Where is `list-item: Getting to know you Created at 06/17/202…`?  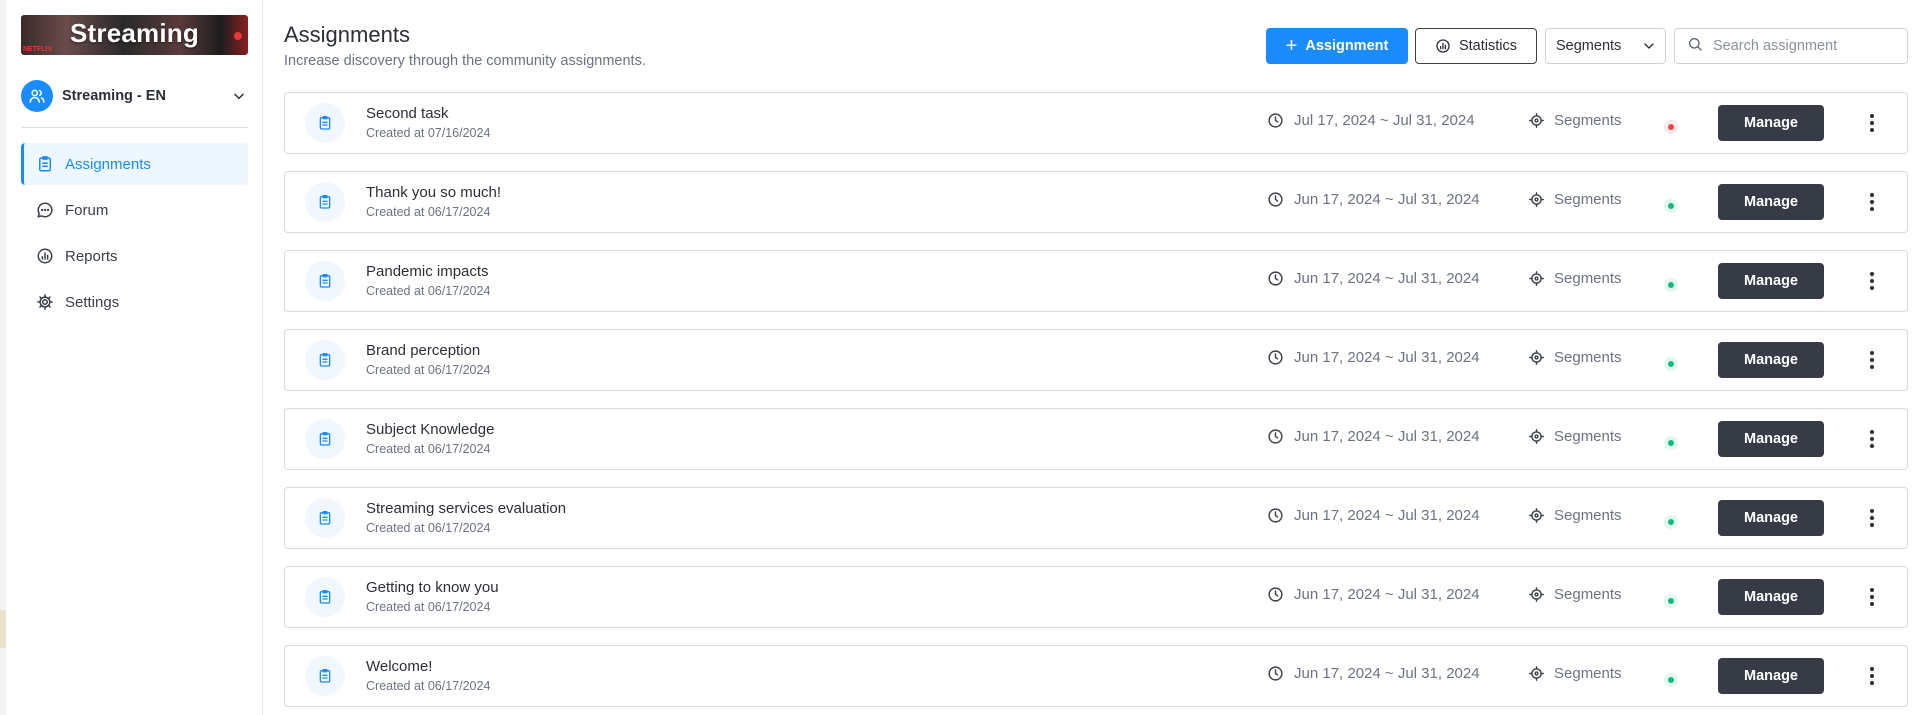 list-item: Getting to know you Created at 06/17/202… is located at coordinates (1096, 597).